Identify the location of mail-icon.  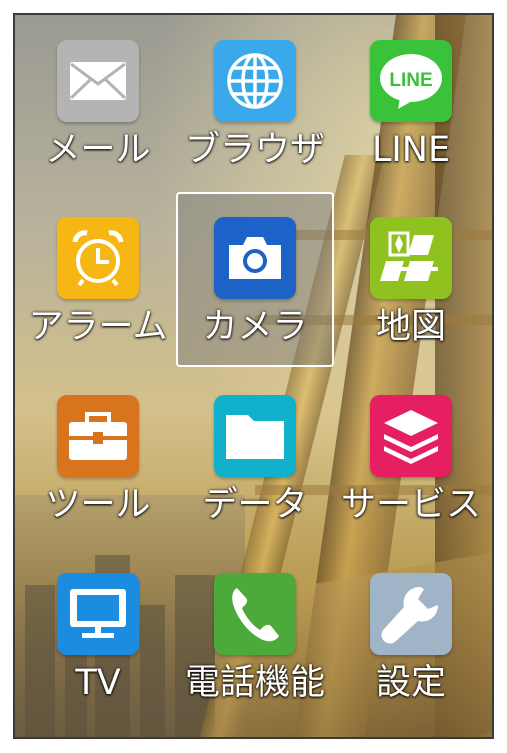
(98, 81).